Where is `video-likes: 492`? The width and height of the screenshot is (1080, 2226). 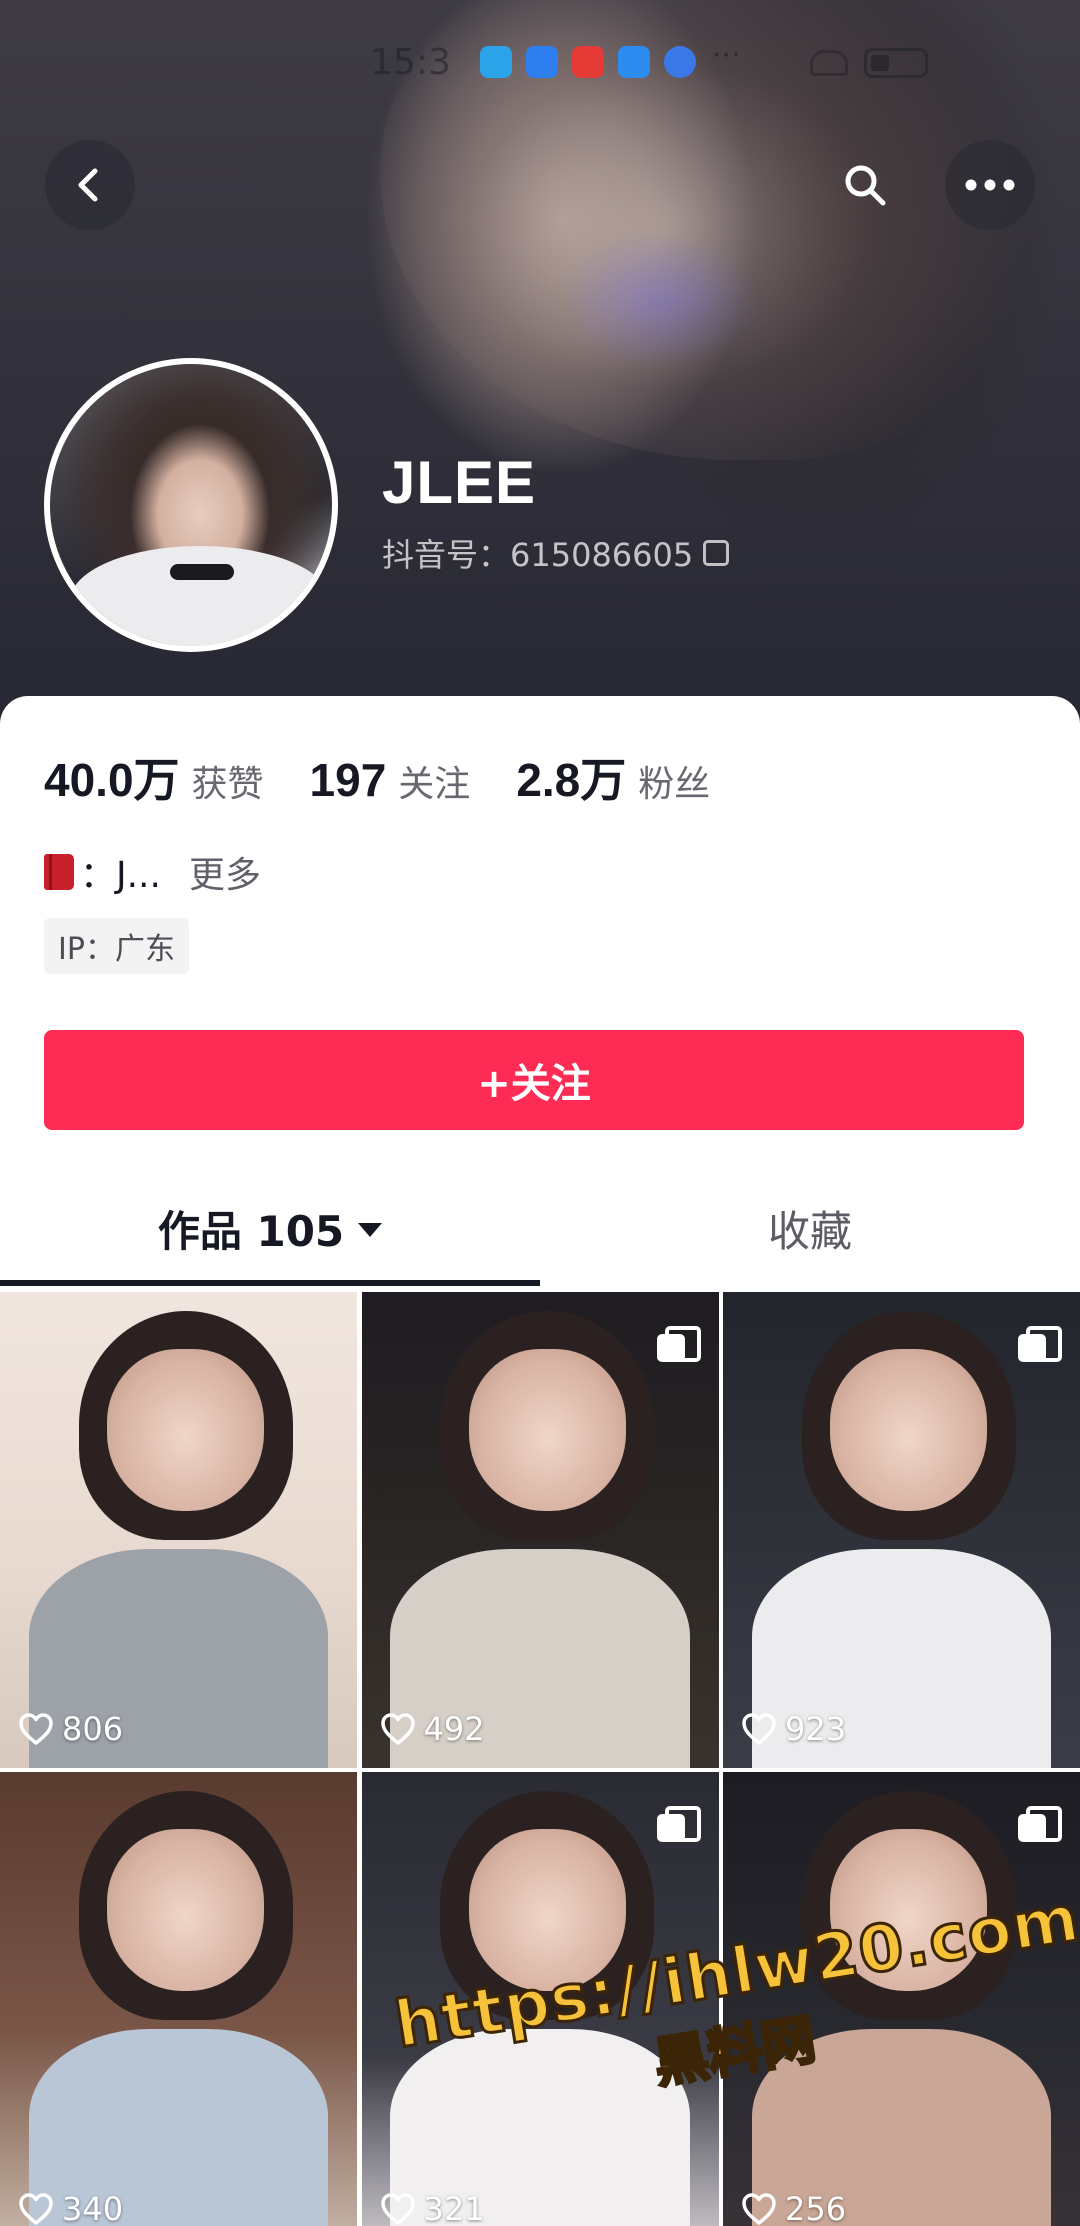
video-likes: 492 is located at coordinates (432, 1729).